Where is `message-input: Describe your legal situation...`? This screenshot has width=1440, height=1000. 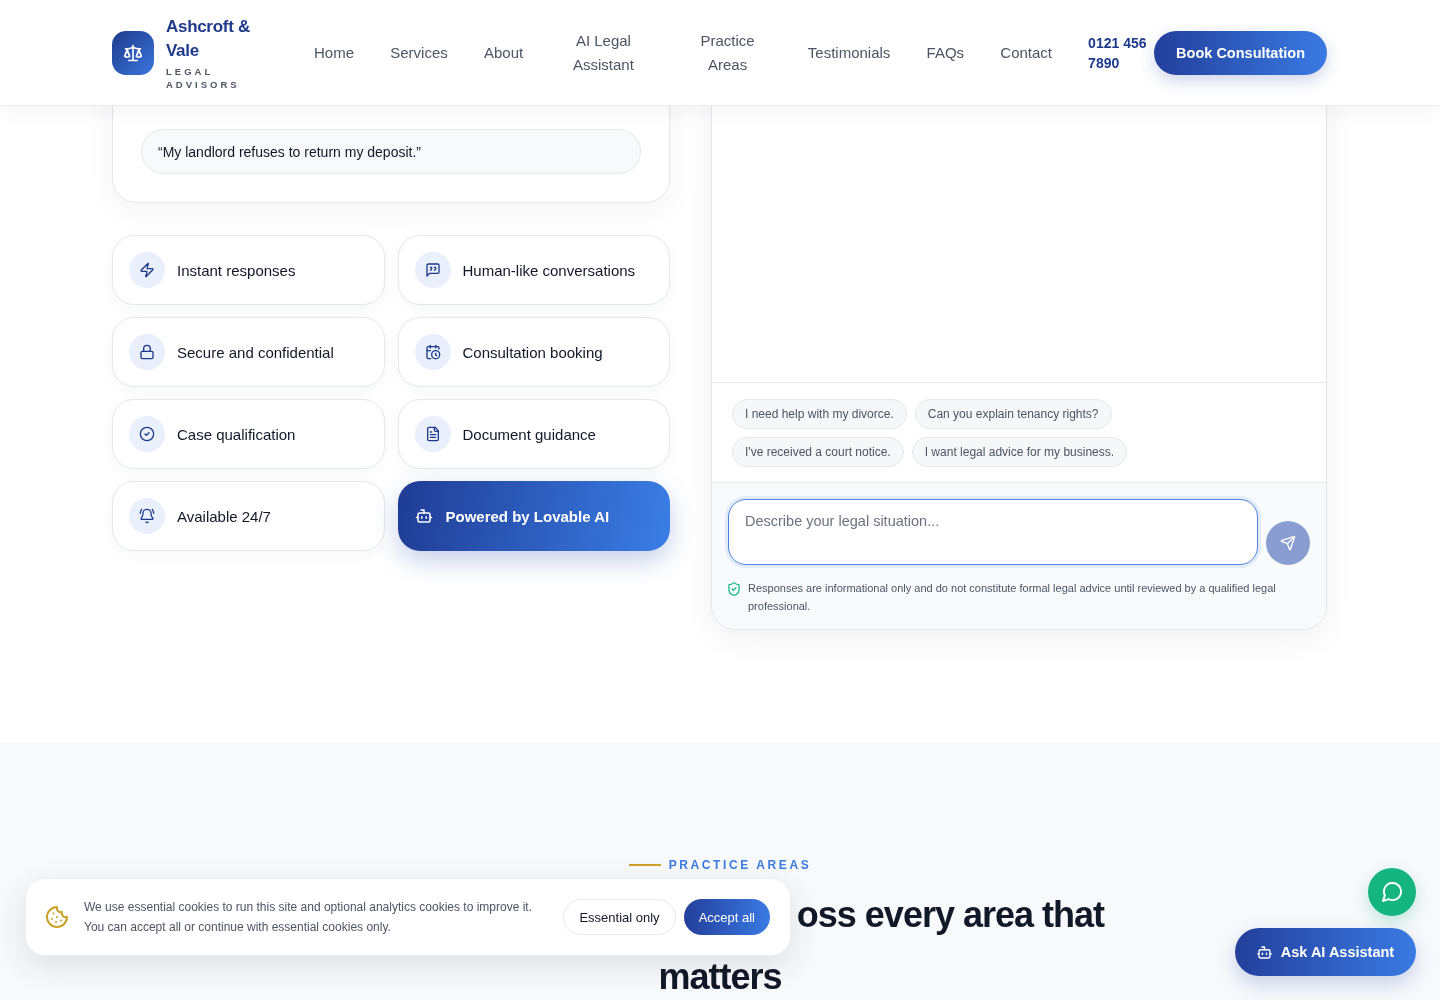 message-input: Describe your legal situation... is located at coordinates (993, 532).